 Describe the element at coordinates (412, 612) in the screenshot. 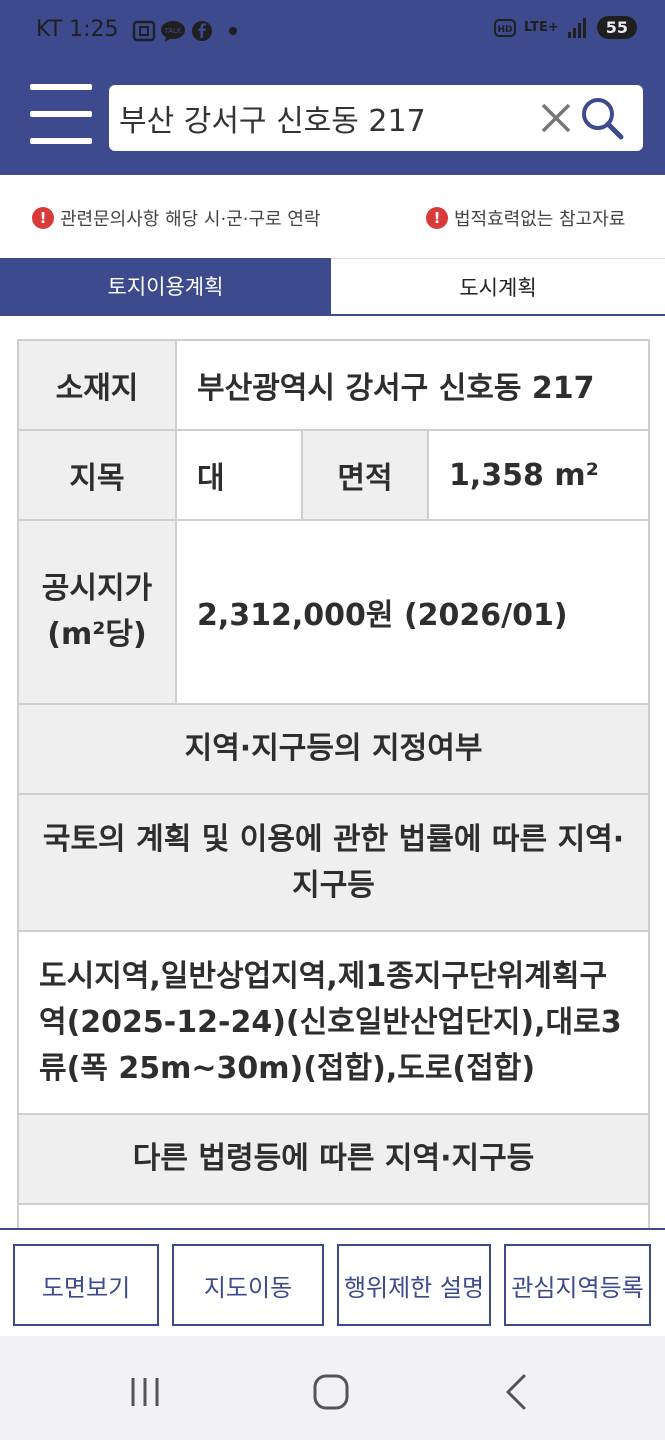

I see `price-value: 2,312,000원 (2026/01)` at that location.